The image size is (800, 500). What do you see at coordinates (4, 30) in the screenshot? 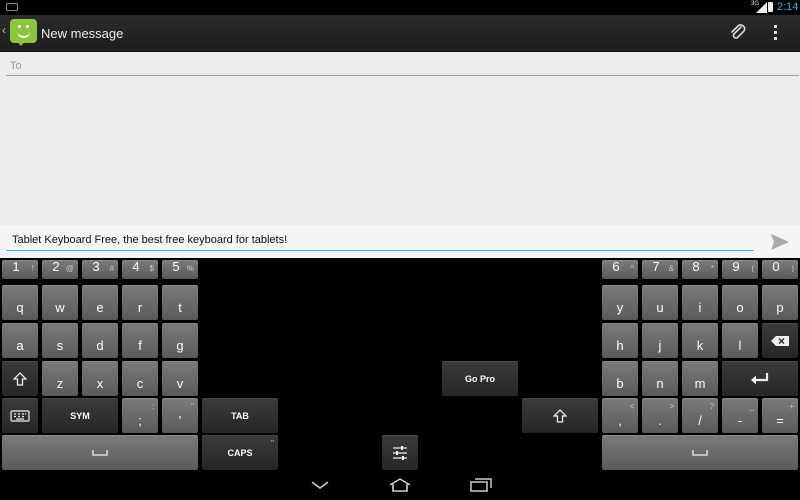
I see `up-caret-icon: ‹` at bounding box center [4, 30].